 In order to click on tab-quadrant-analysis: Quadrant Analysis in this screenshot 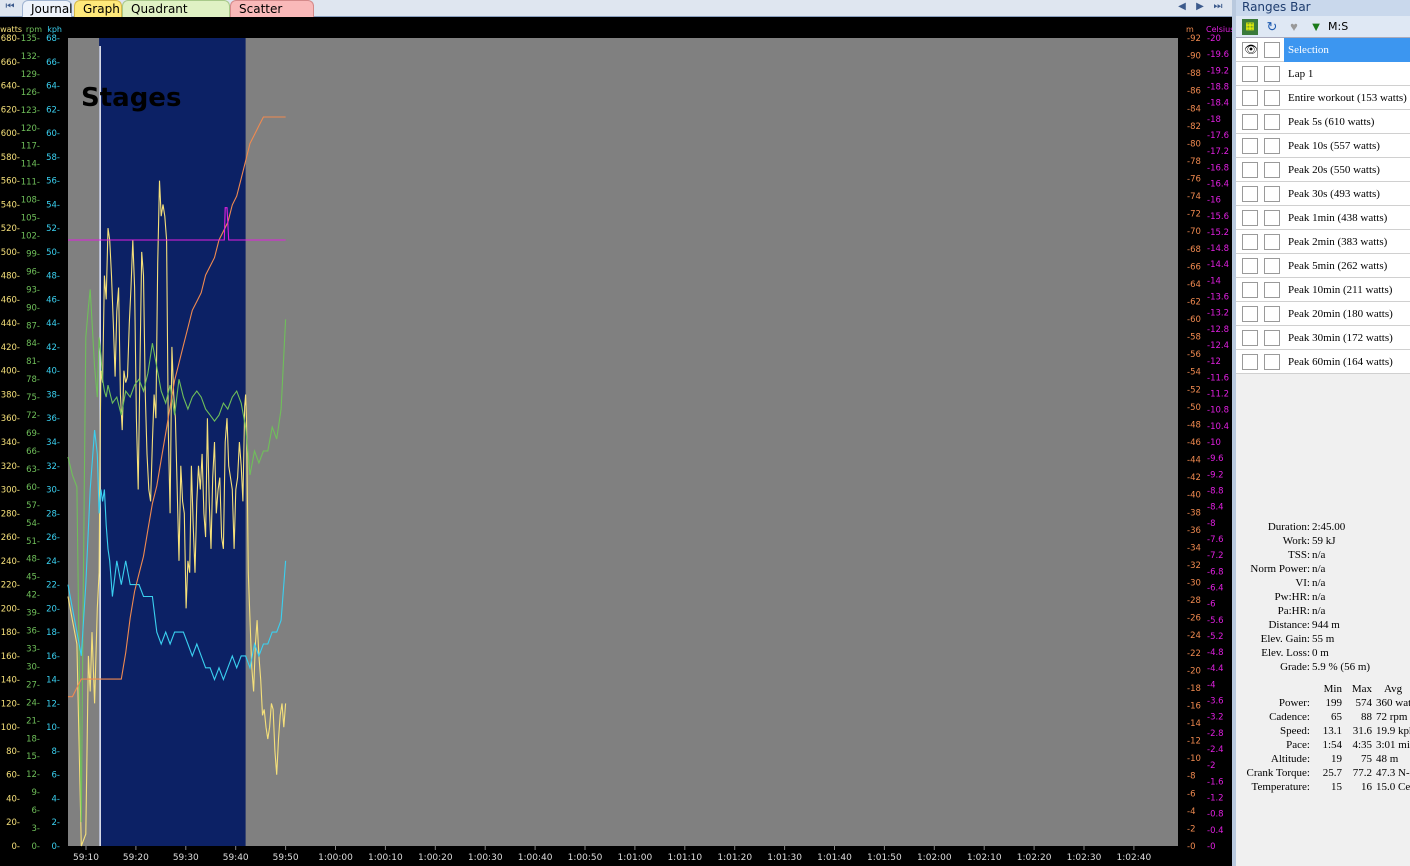, I will do `click(176, 16)`.